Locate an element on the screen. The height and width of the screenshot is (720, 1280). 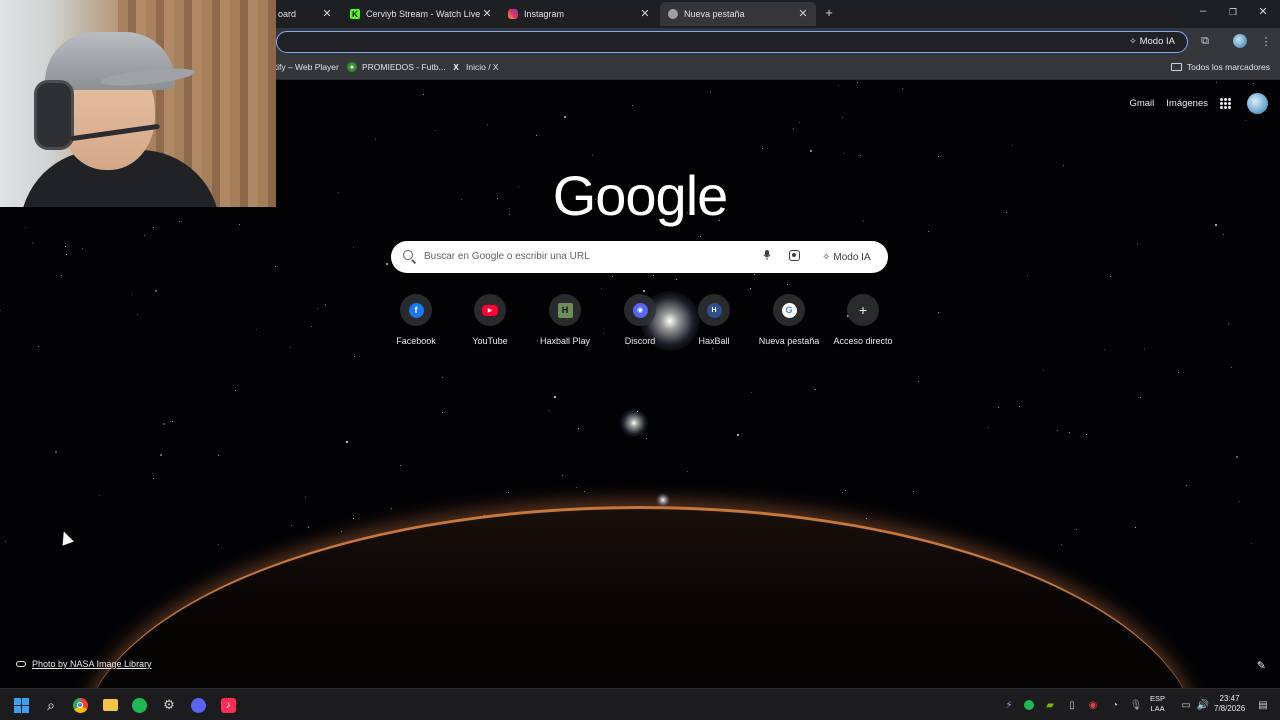
customize-pencil-icon: ✎ is located at coordinates (1261, 665).